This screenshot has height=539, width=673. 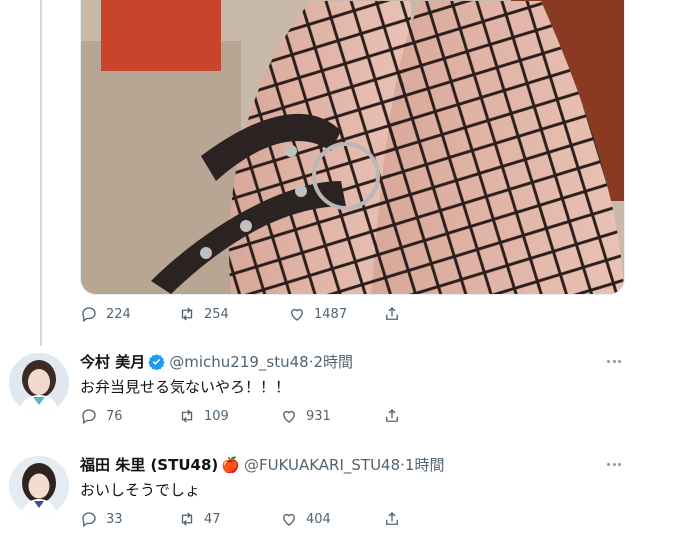 What do you see at coordinates (233, 314) in the screenshot?
I see `retweet-button: 254` at bounding box center [233, 314].